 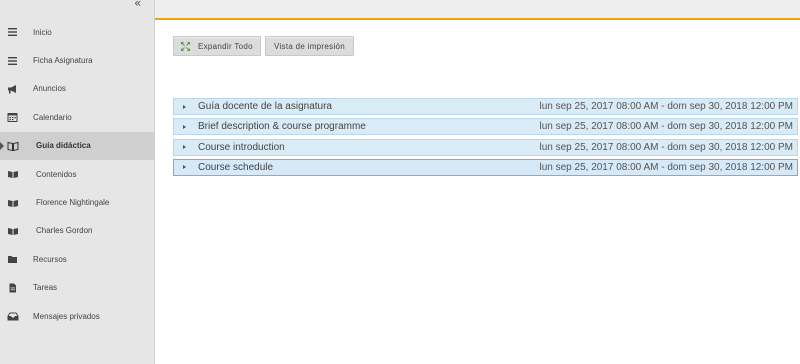 I want to click on sidebar-item-recursos: Recursos, so click(x=77, y=259).